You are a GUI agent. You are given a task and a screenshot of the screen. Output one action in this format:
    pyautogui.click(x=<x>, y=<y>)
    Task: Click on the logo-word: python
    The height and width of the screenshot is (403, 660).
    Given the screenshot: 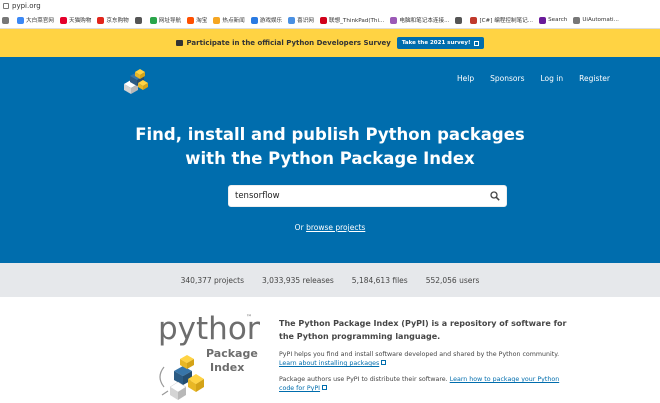 What is the action you would take?
    pyautogui.click(x=209, y=329)
    